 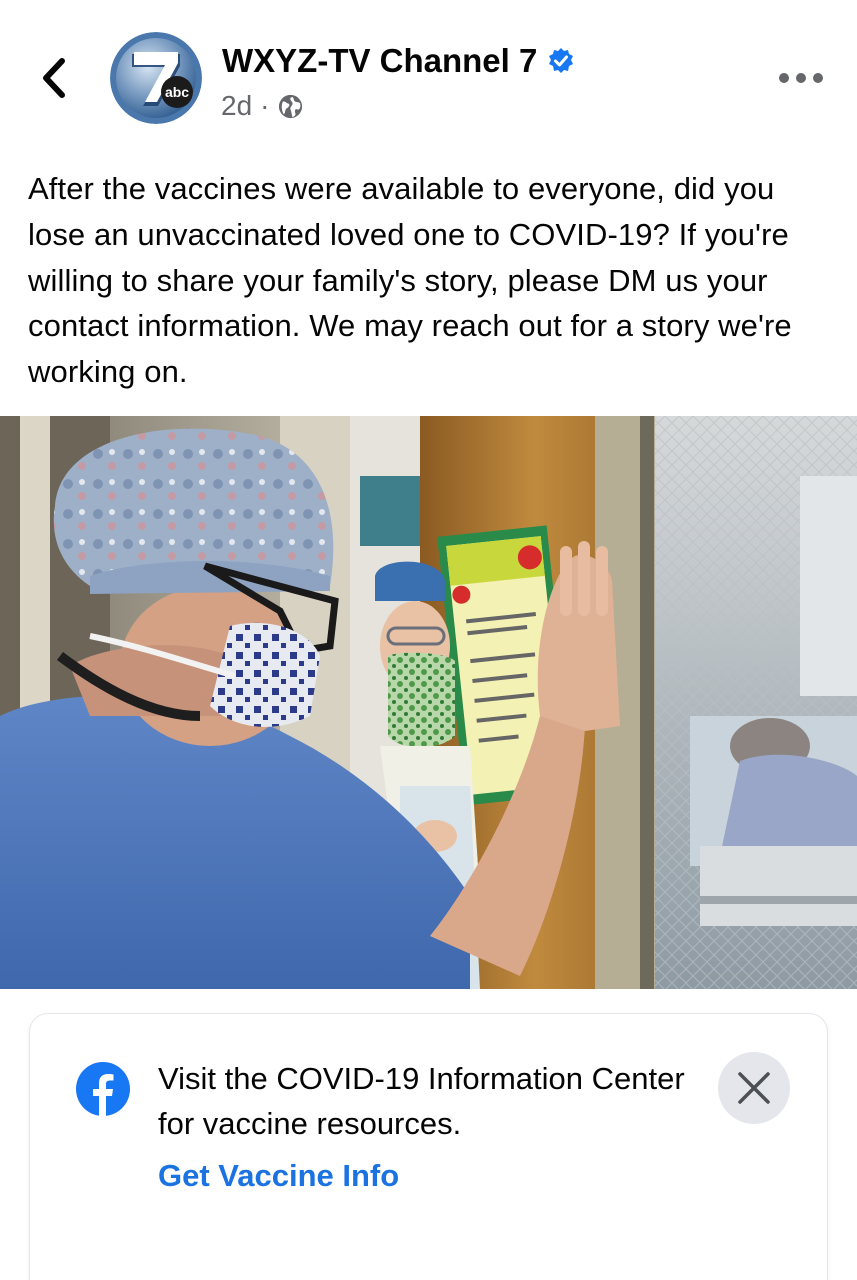 I want to click on more-options-icon, so click(x=784, y=78).